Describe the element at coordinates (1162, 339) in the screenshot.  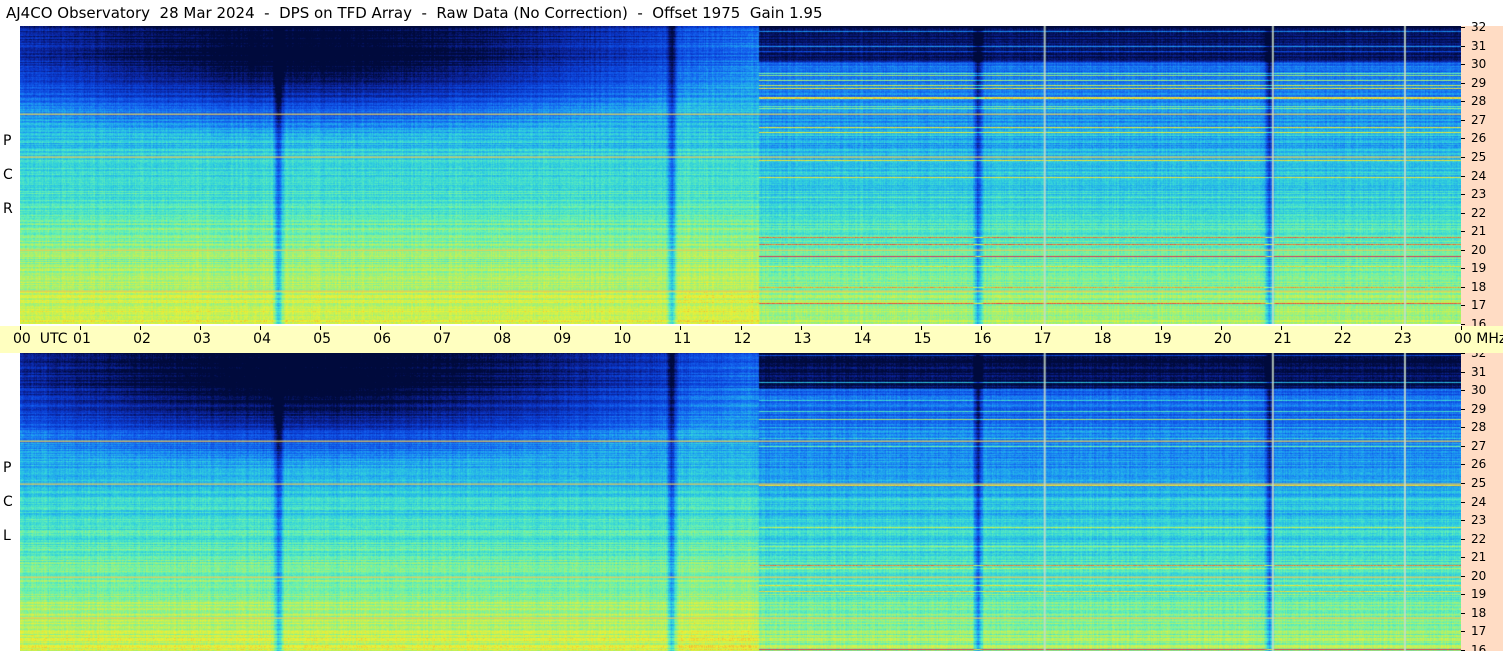
I see `time-label: 19` at that location.